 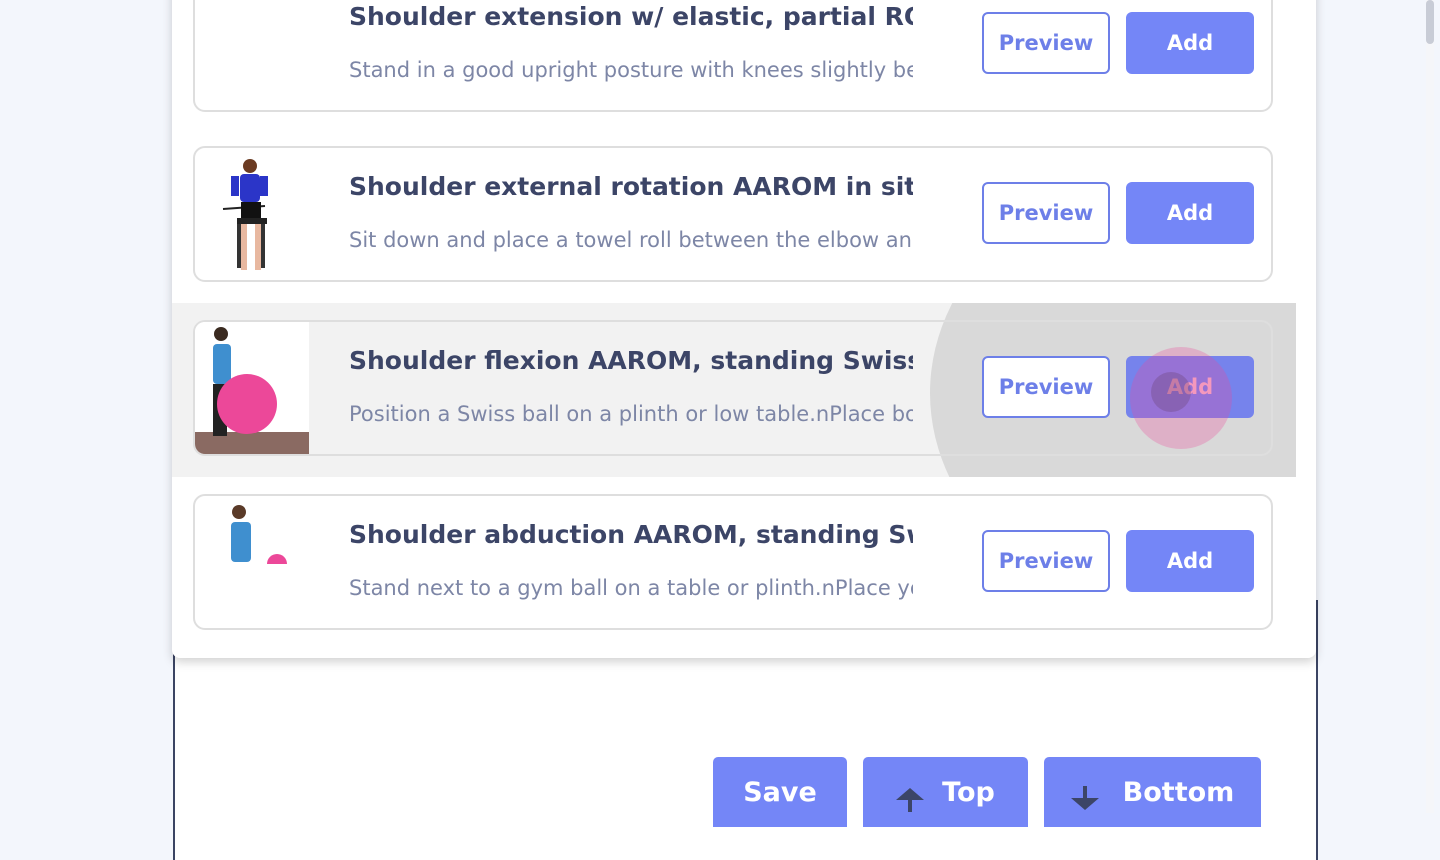 I want to click on scrollbar-track, so click(x=1430, y=406).